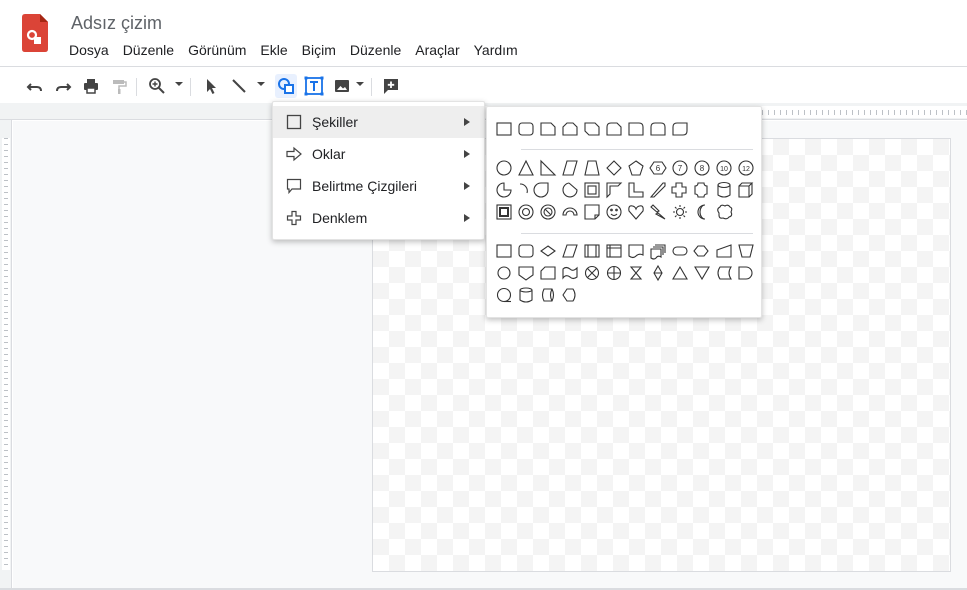 The image size is (967, 590). What do you see at coordinates (636, 273) in the screenshot?
I see `shape-flowchart-collate` at bounding box center [636, 273].